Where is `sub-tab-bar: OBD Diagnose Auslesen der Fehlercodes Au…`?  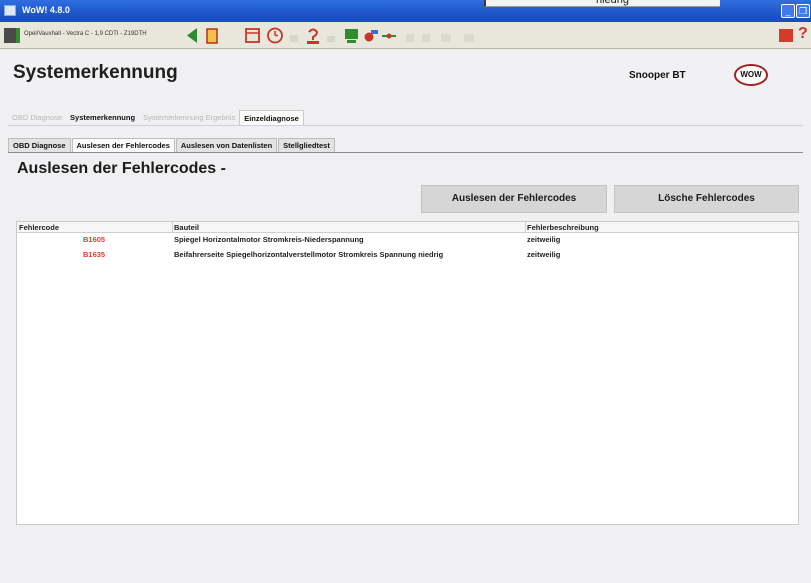 sub-tab-bar: OBD Diagnose Auslesen der Fehlercodes Au… is located at coordinates (172, 145).